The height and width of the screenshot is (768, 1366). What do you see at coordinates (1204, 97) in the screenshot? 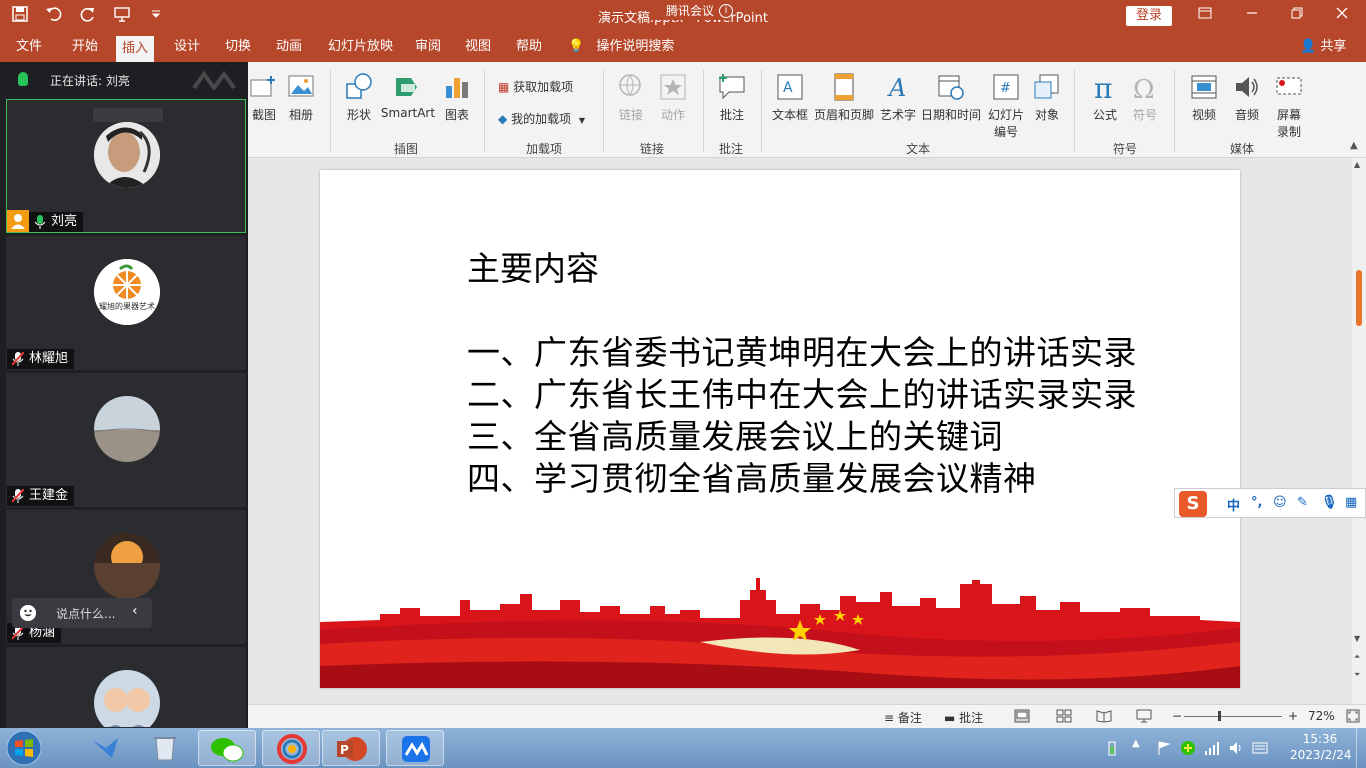
I see `video-button: 视频` at bounding box center [1204, 97].